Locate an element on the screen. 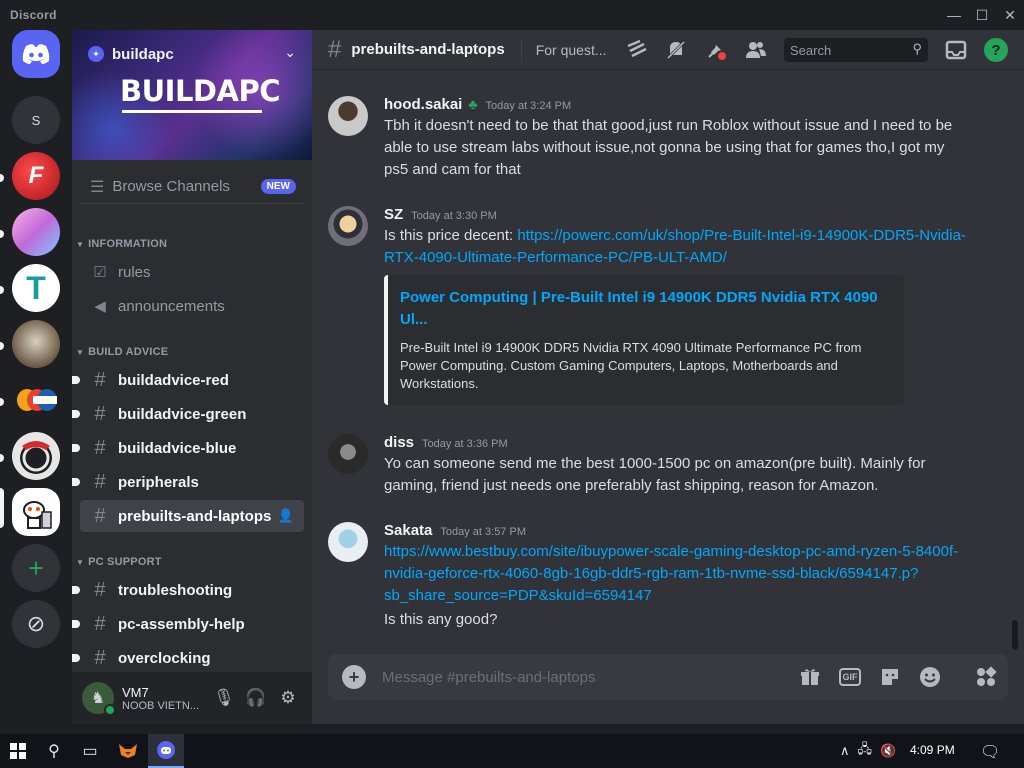 The image size is (1024, 768). minimize-button: — is located at coordinates (954, 15).